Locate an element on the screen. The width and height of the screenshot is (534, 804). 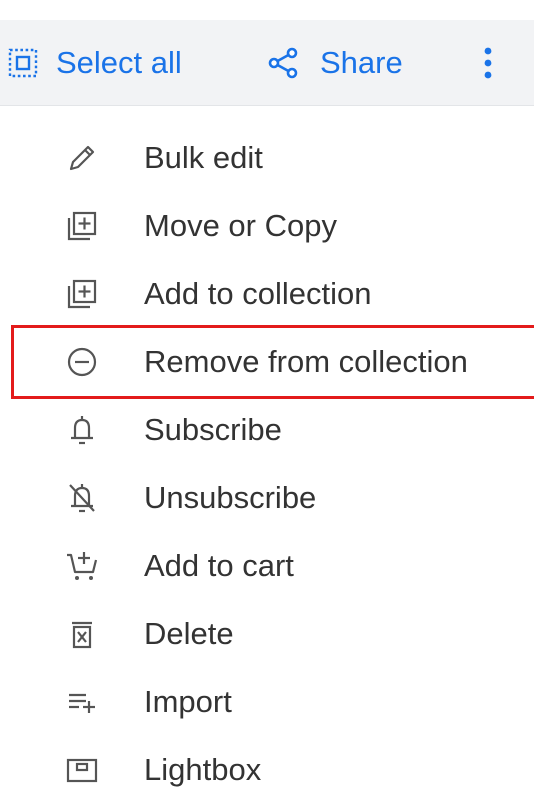
more-vertical-icon is located at coordinates (488, 63).